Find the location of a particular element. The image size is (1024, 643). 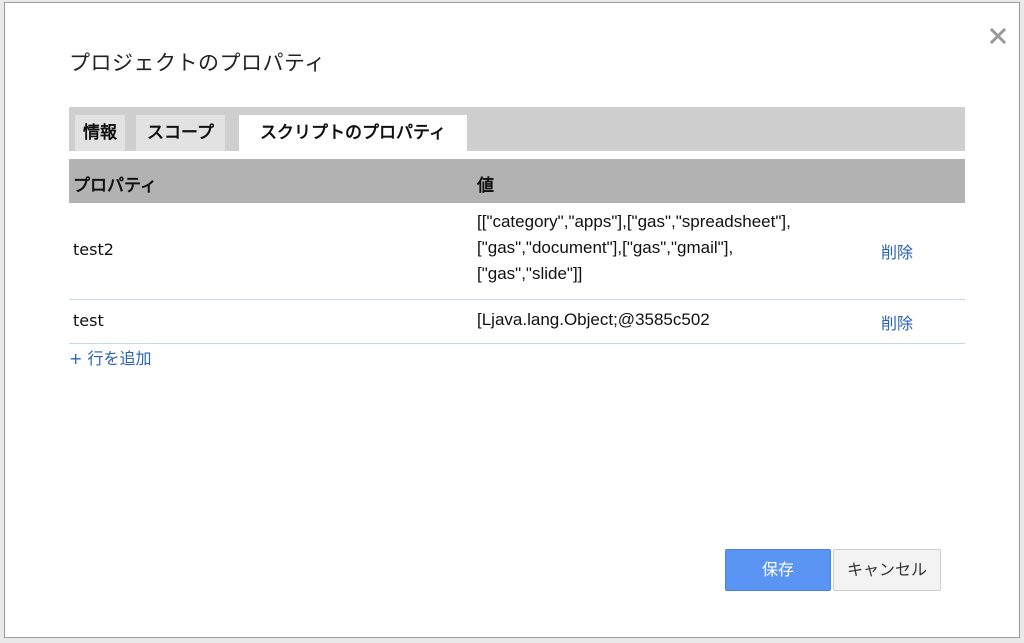

cancel-button: キャンセル is located at coordinates (887, 570).